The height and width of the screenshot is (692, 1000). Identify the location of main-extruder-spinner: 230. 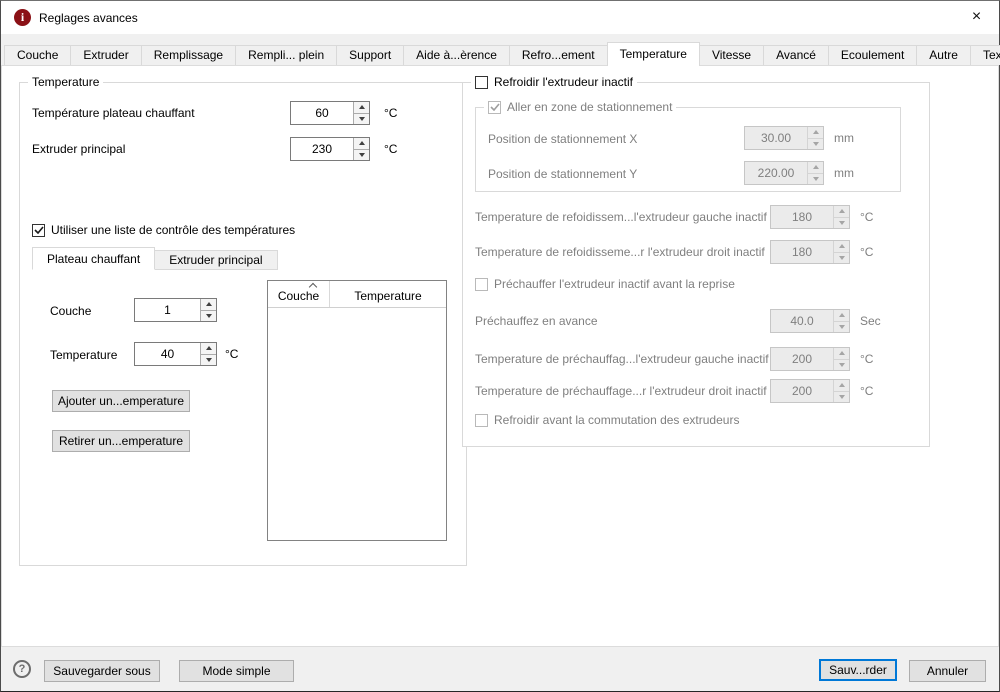
(330, 149).